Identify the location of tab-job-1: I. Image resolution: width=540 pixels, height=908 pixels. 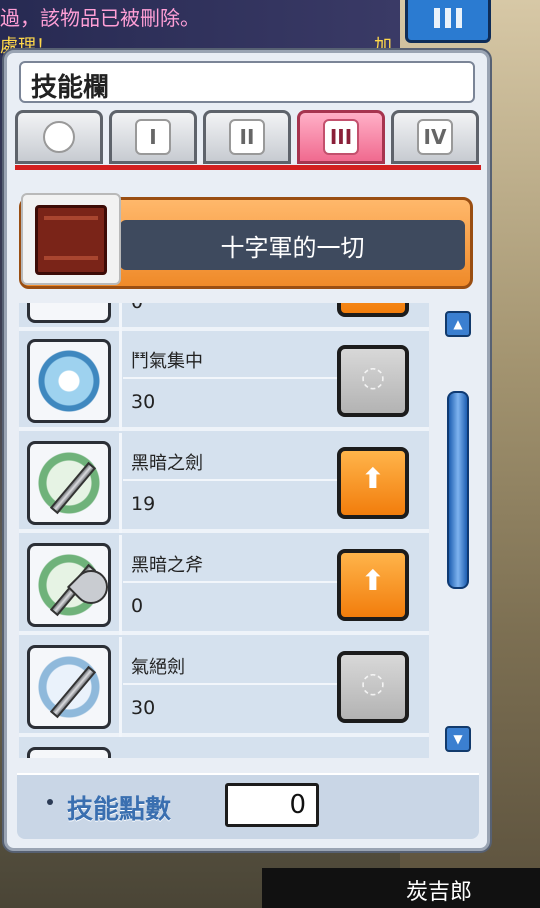
(153, 137).